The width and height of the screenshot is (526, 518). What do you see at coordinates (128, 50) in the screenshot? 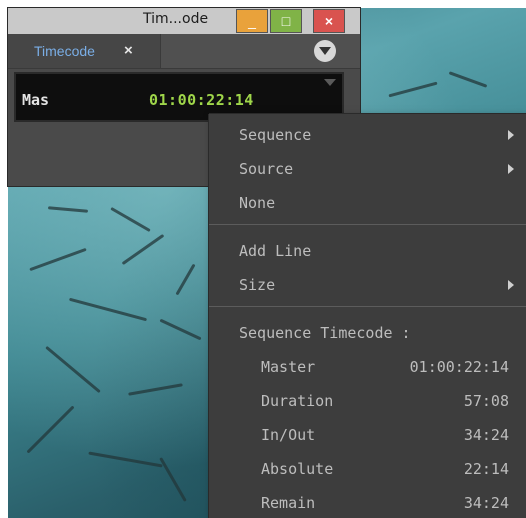
I see `tab-close-icon: ×` at bounding box center [128, 50].